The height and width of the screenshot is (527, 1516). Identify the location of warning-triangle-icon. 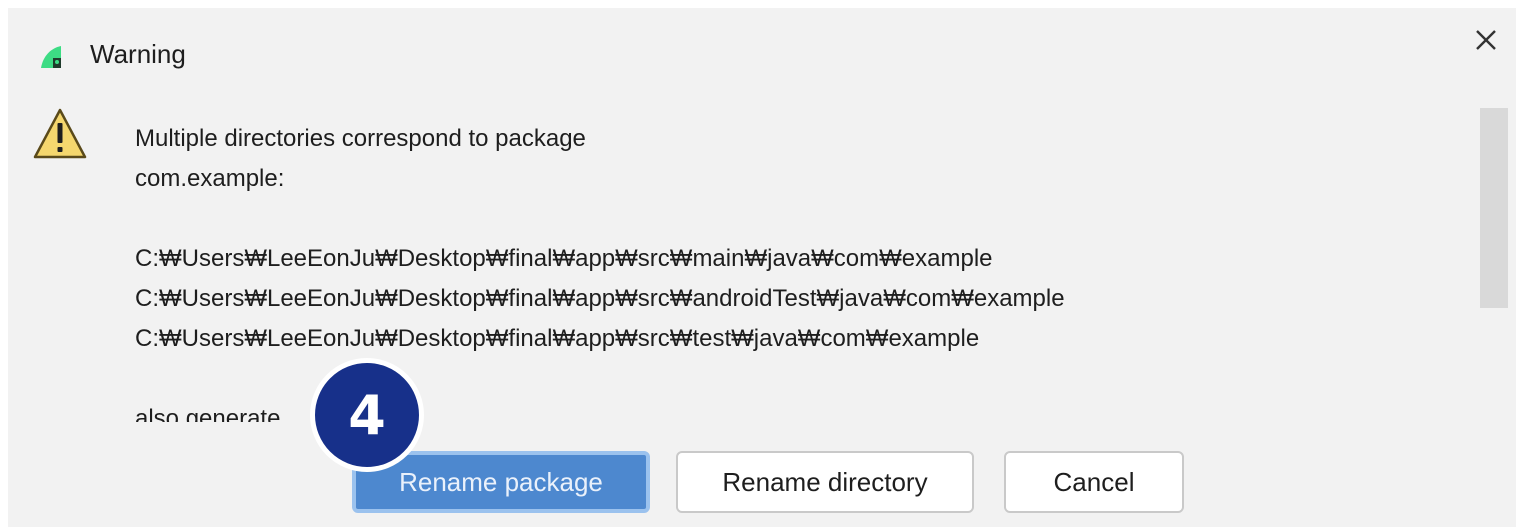
(60, 133).